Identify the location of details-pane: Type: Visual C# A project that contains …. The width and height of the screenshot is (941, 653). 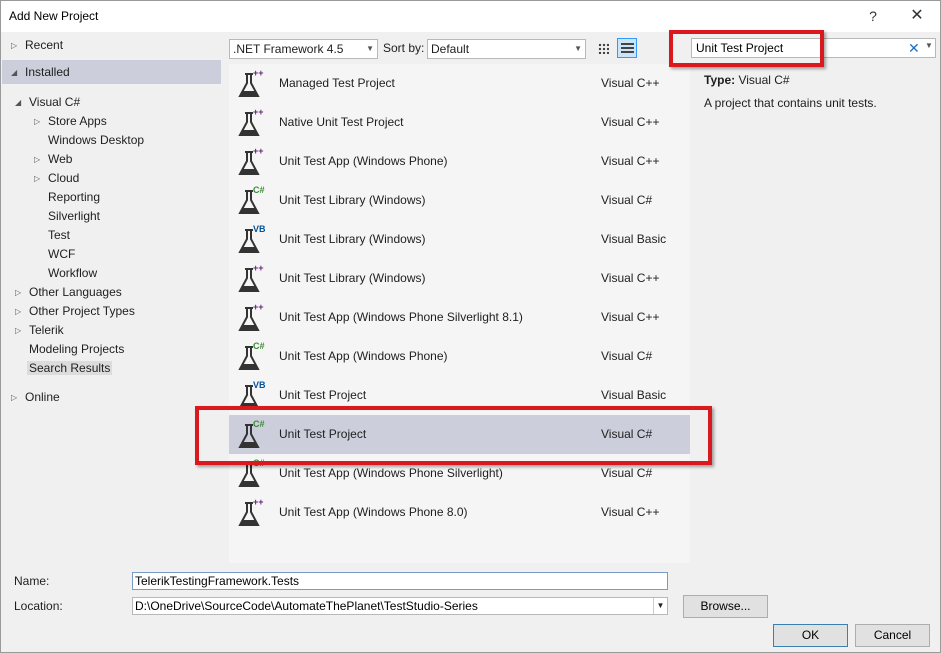
(818, 164).